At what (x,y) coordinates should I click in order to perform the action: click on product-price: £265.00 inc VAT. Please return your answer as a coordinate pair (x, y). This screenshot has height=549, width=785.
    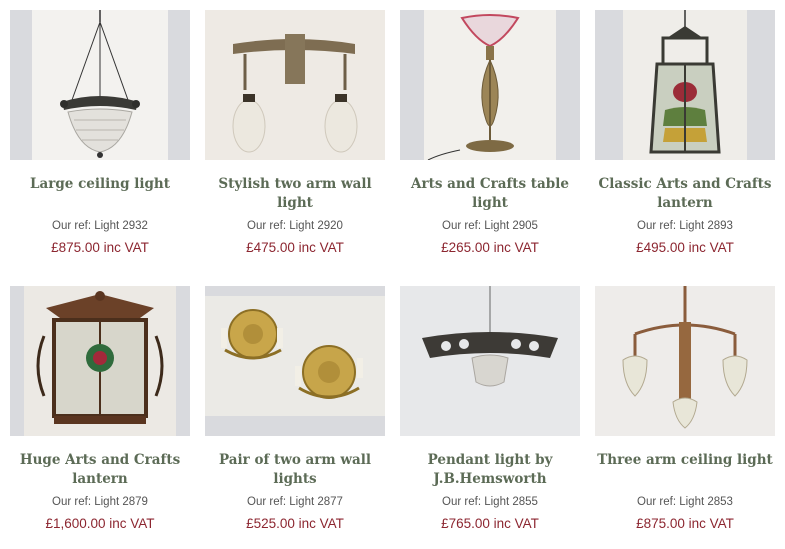
    Looking at the image, I should click on (490, 247).